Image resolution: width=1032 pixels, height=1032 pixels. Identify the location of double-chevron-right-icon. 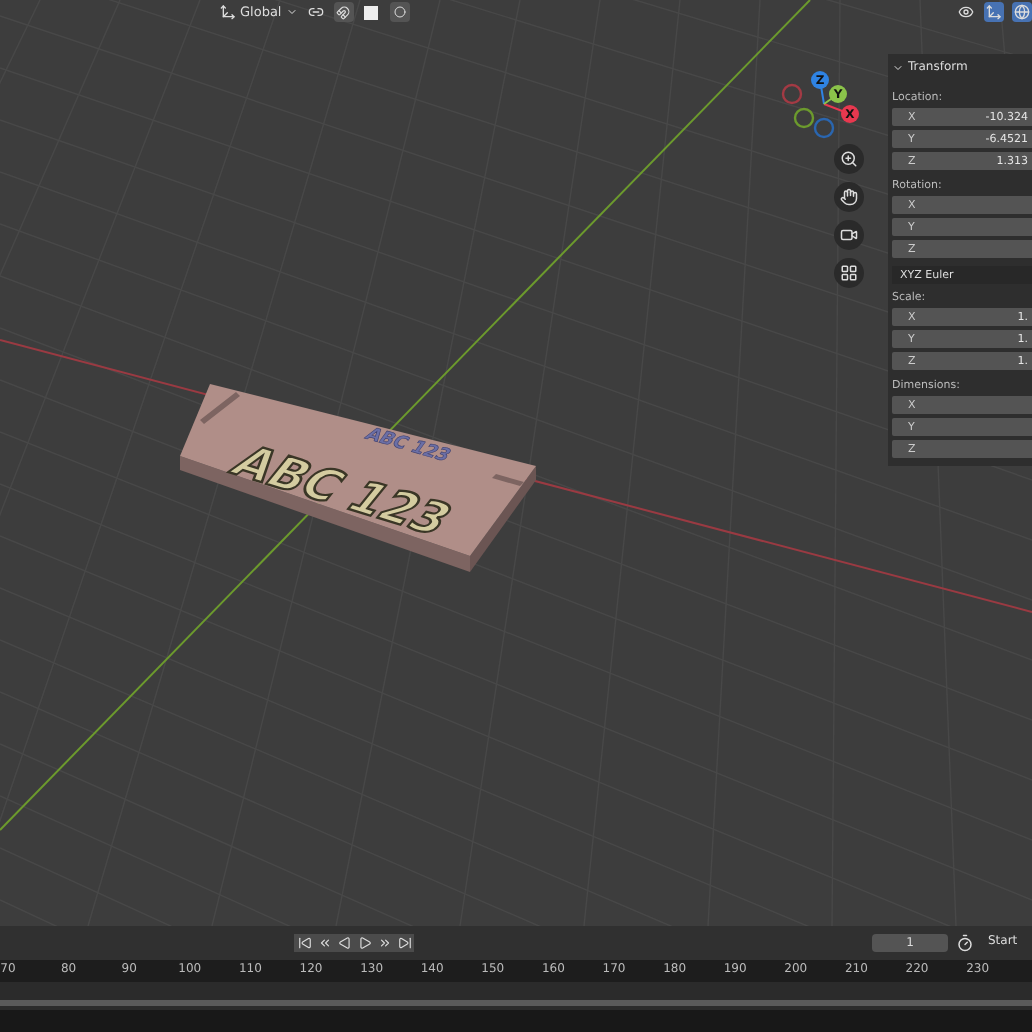
(384, 943).